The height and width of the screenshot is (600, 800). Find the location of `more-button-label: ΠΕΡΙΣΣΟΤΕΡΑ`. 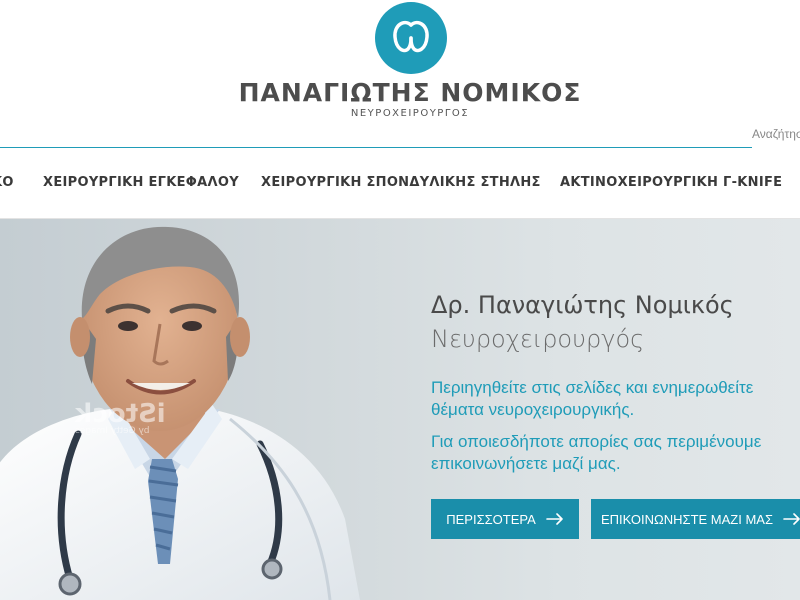

more-button-label: ΠΕΡΙΣΣΟΤΕΡΑ is located at coordinates (491, 519).